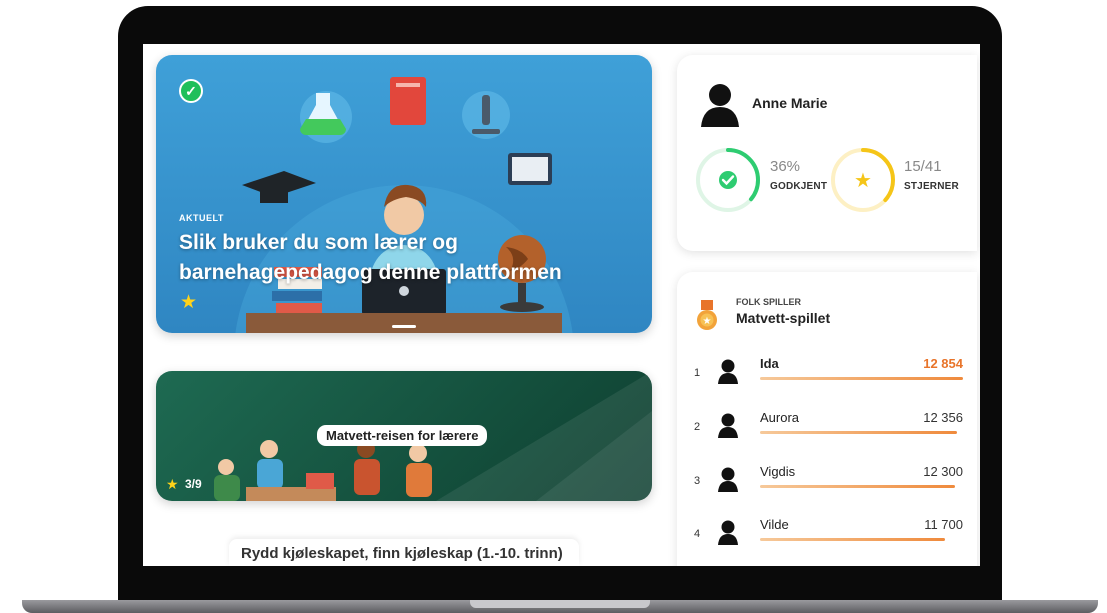 Image resolution: width=1107 pixels, height=613 pixels. Describe the element at coordinates (697, 373) in the screenshot. I see `player-rank: 1` at that location.